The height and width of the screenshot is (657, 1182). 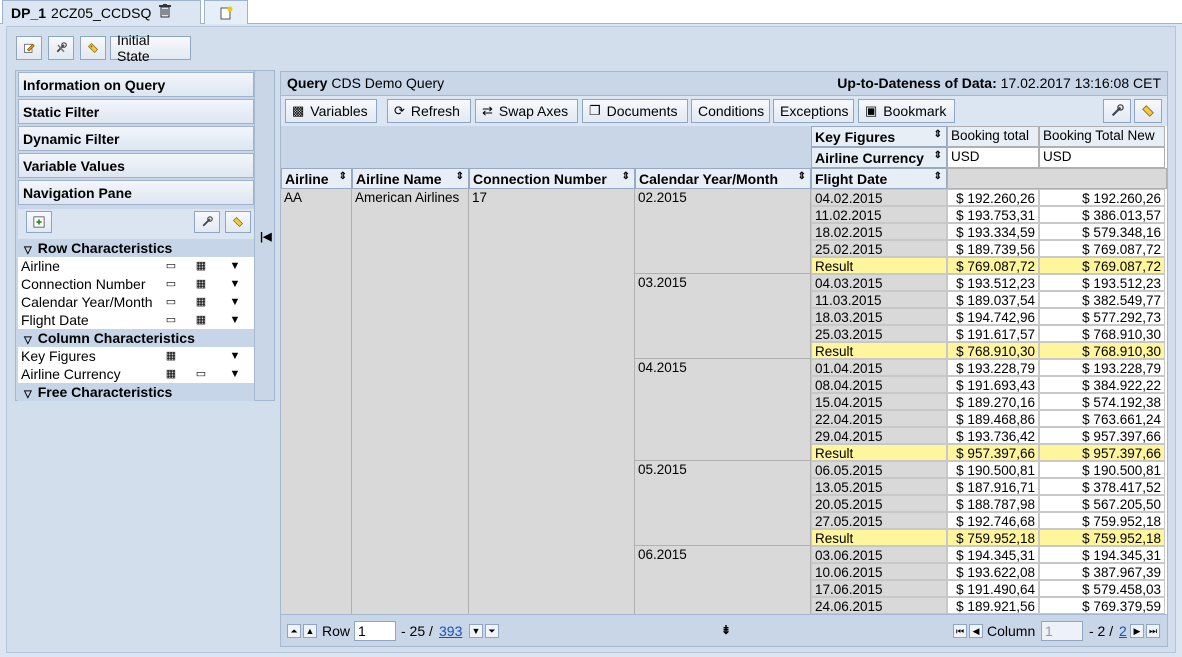 What do you see at coordinates (136, 374) in the screenshot?
I see `col-item-airline-currency: Airline Currency ▦ ▭ ▼` at bounding box center [136, 374].